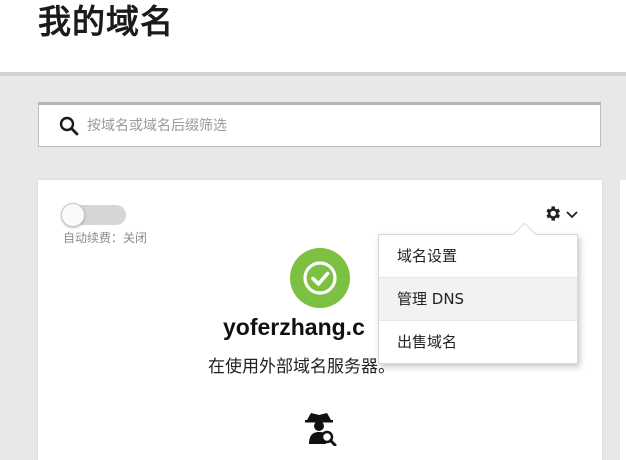 Image resolution: width=626 pixels, height=460 pixels. What do you see at coordinates (553, 213) in the screenshot?
I see `gear-icon` at bounding box center [553, 213].